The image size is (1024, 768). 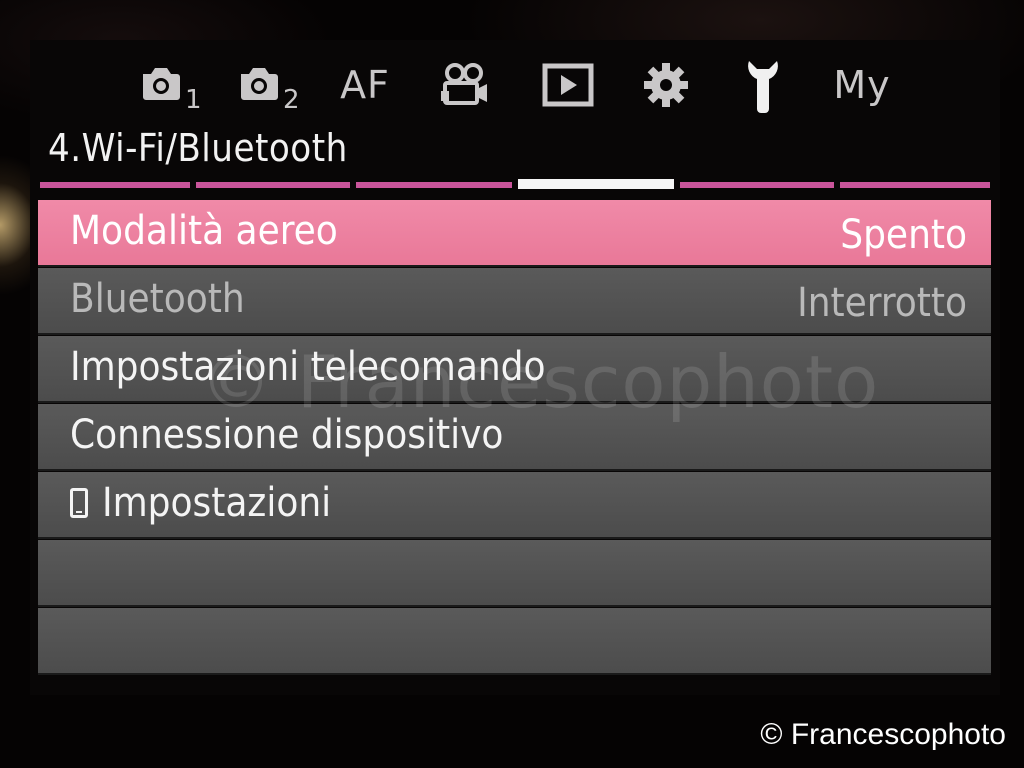 What do you see at coordinates (596, 184) in the screenshot?
I see `page-bar-4-current` at bounding box center [596, 184].